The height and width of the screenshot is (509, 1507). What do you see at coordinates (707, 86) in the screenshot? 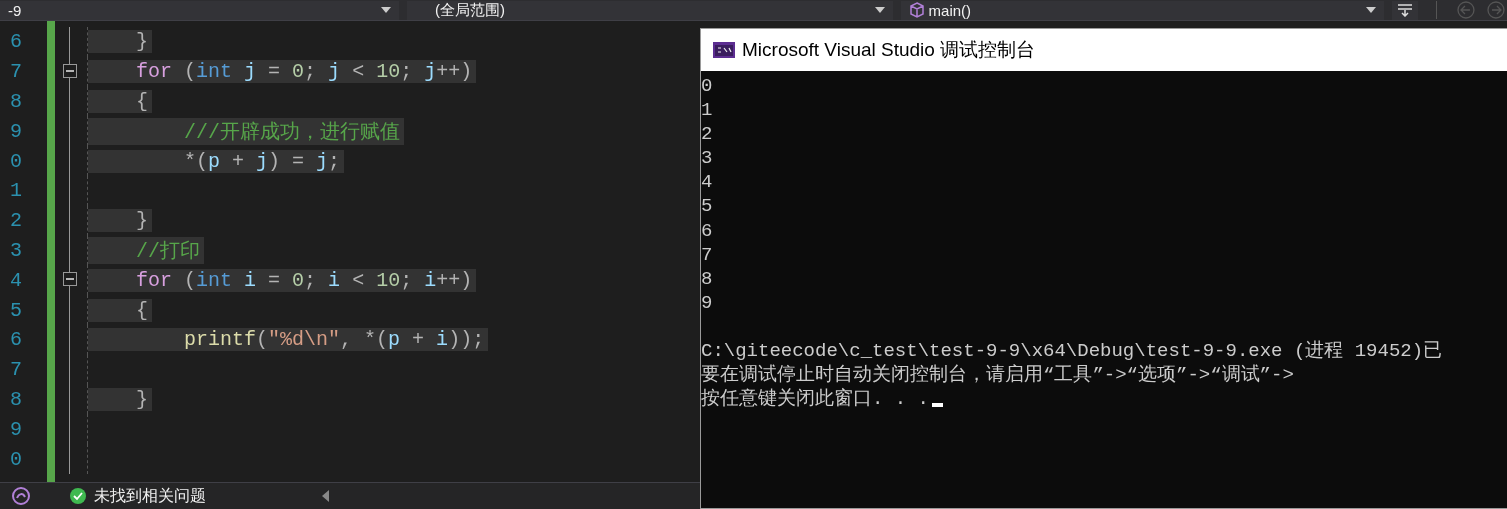
I see `console-output: 0` at bounding box center [707, 86].